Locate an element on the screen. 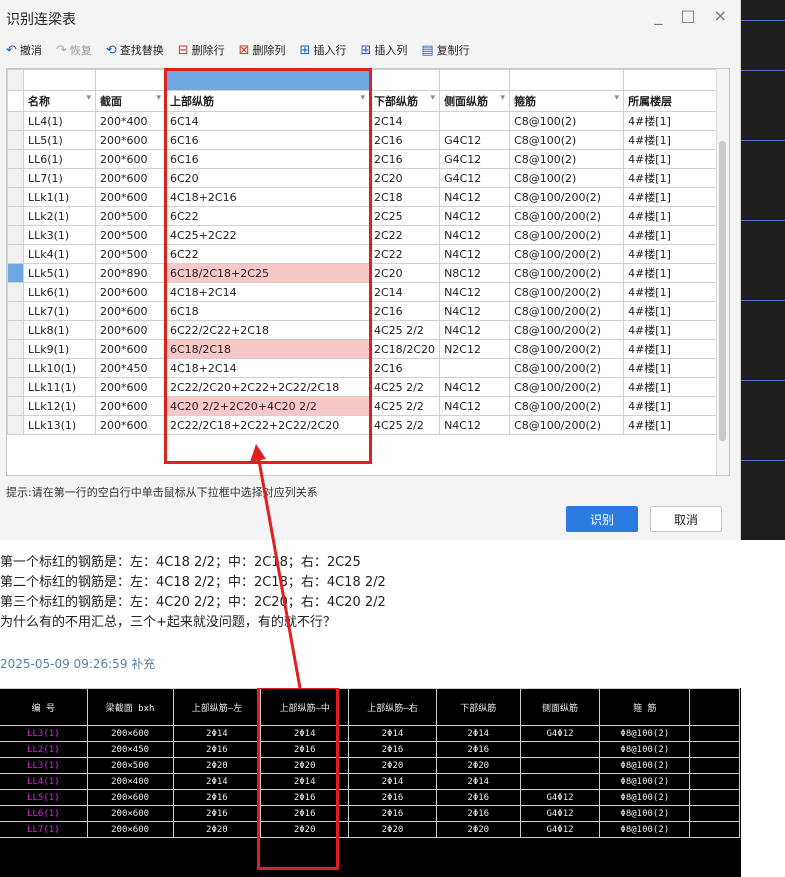 This screenshot has height=877, width=785. table-cell: LLk7(1) is located at coordinates (59, 311).